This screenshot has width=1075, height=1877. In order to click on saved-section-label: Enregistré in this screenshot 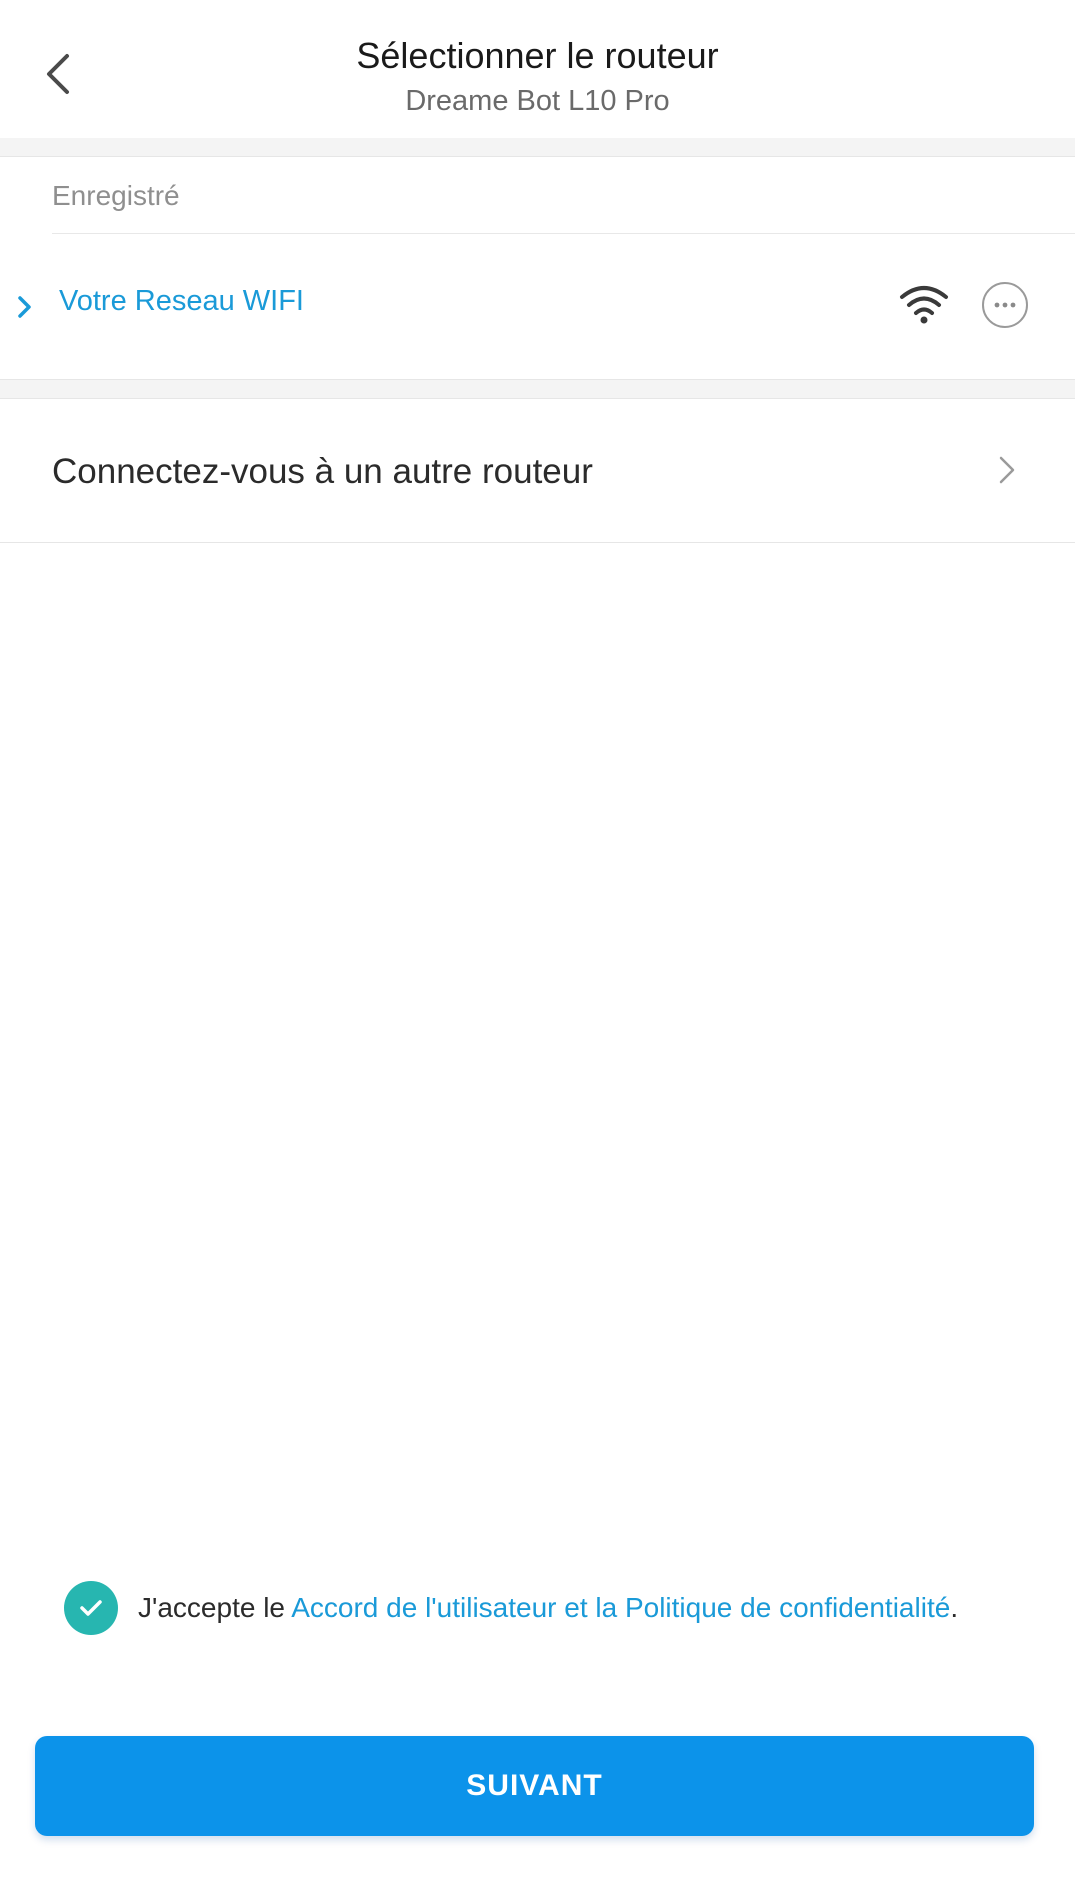, I will do `click(116, 195)`.